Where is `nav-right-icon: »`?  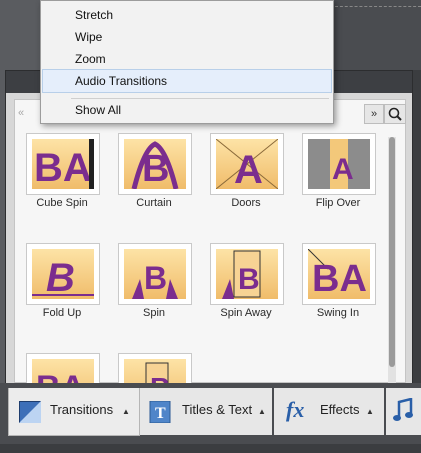 nav-right-icon: » is located at coordinates (374, 114).